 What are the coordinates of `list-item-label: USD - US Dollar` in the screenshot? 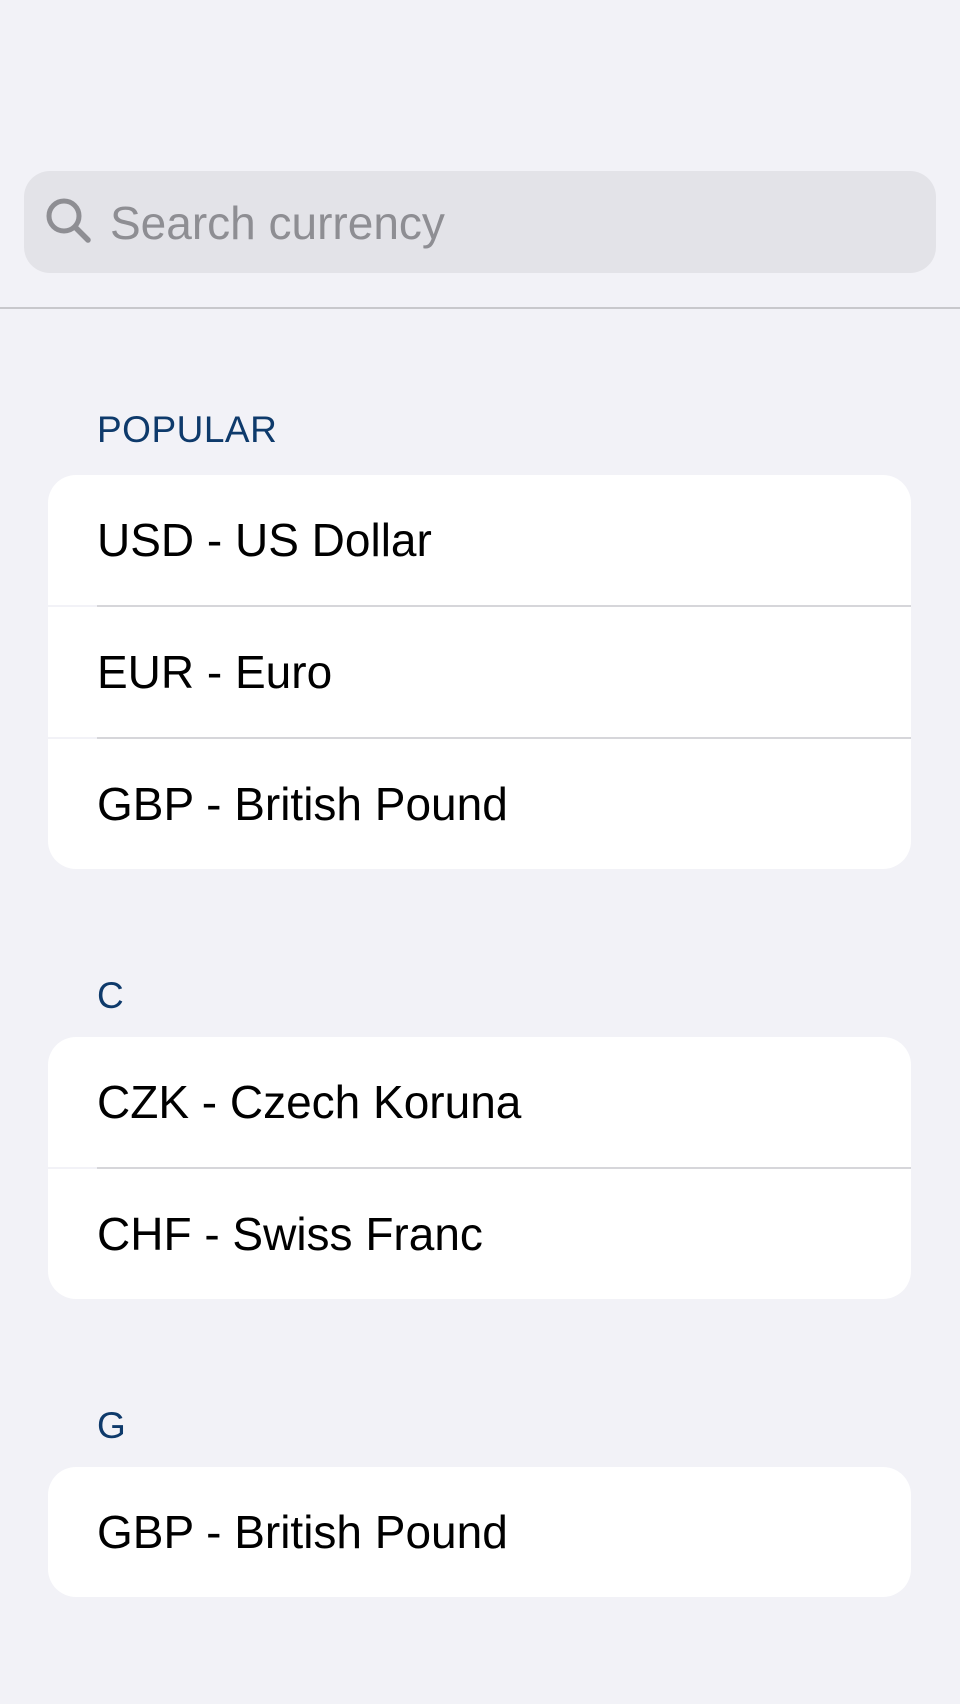 It's located at (264, 540).